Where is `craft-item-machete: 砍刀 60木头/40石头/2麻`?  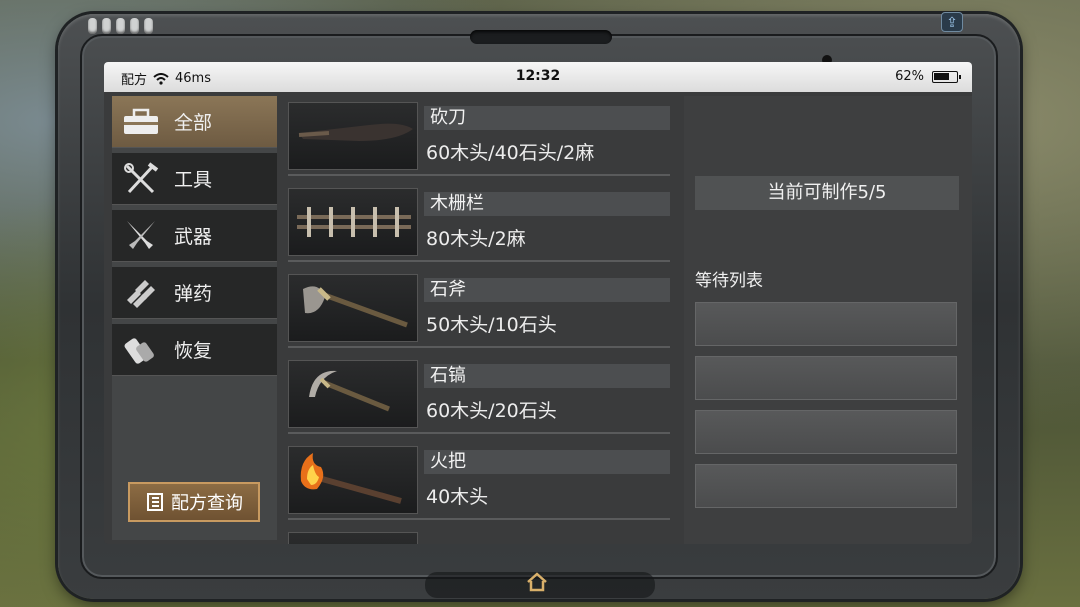 craft-item-machete: 砍刀 60木头/40石头/2麻 is located at coordinates (480, 137).